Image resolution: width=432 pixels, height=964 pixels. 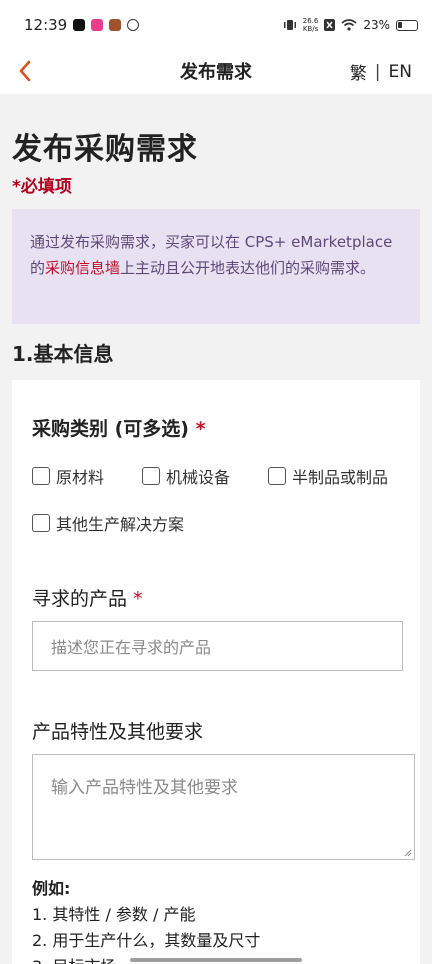 I want to click on battery-icon, so click(x=407, y=25).